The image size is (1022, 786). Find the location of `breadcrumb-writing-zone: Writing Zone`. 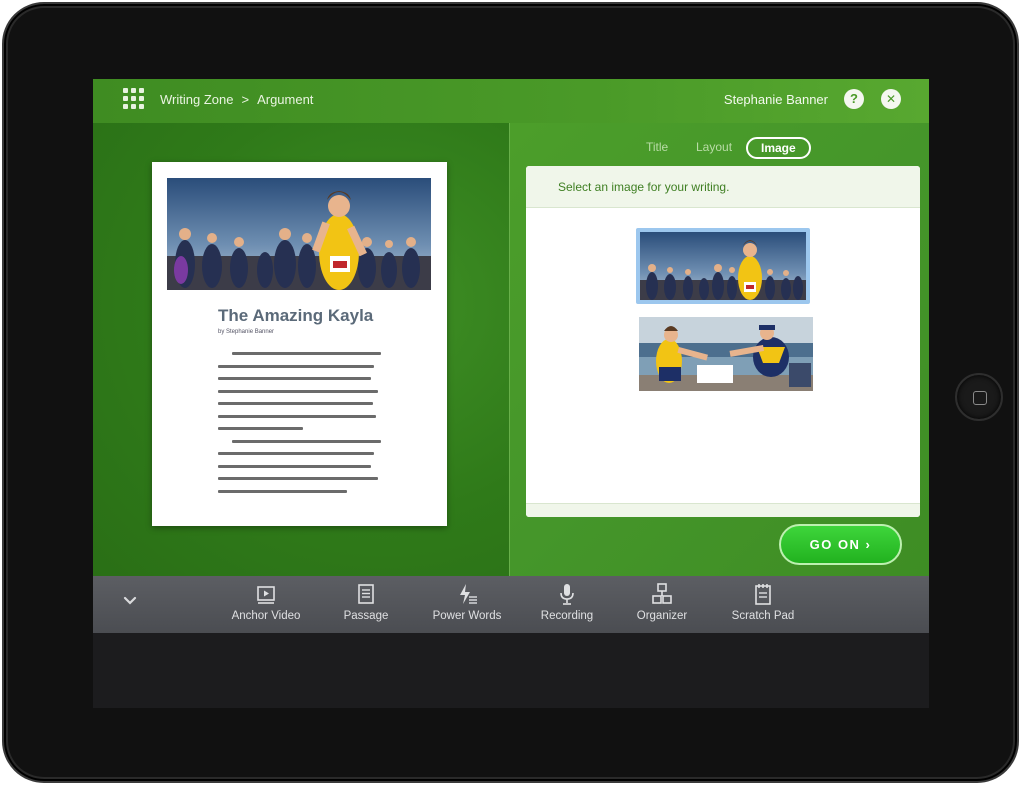

breadcrumb-writing-zone: Writing Zone is located at coordinates (196, 99).